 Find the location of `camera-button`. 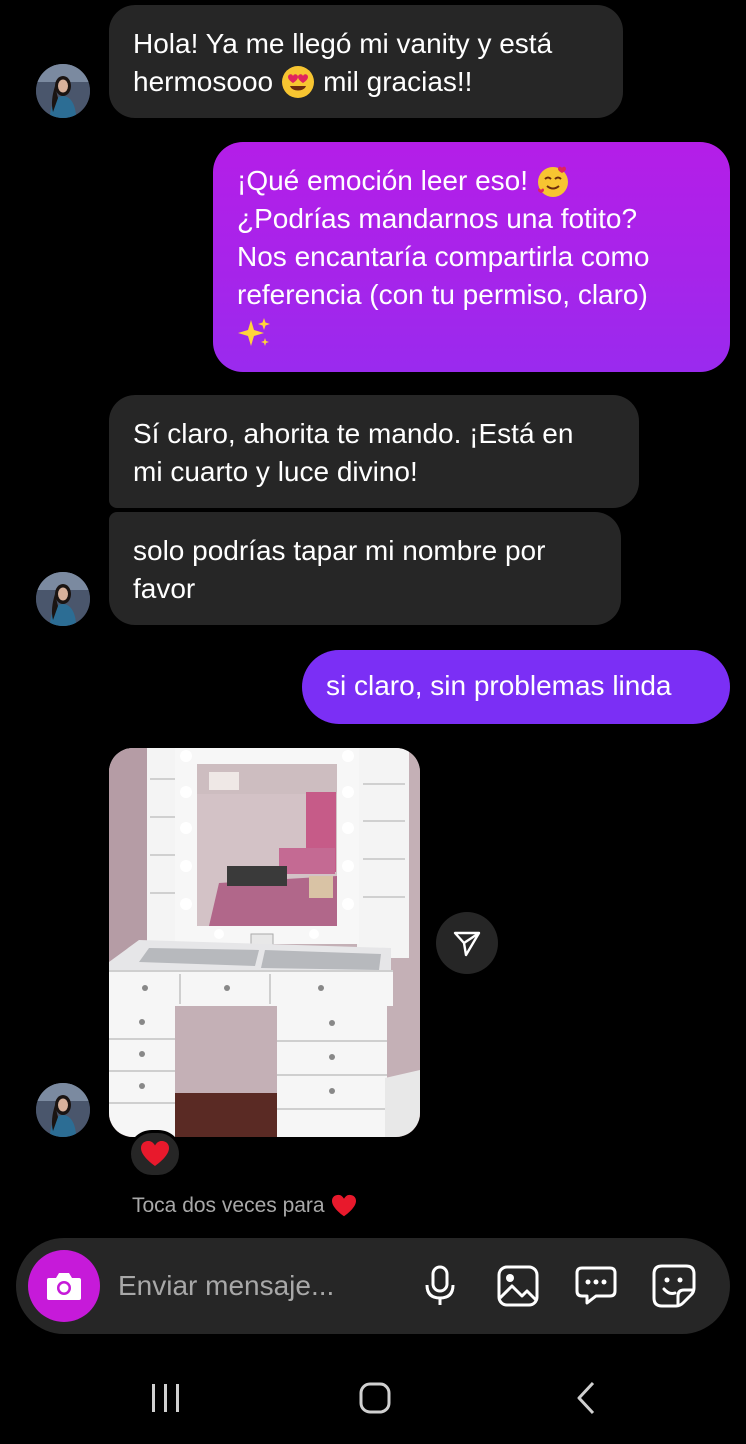

camera-button is located at coordinates (64, 1286).